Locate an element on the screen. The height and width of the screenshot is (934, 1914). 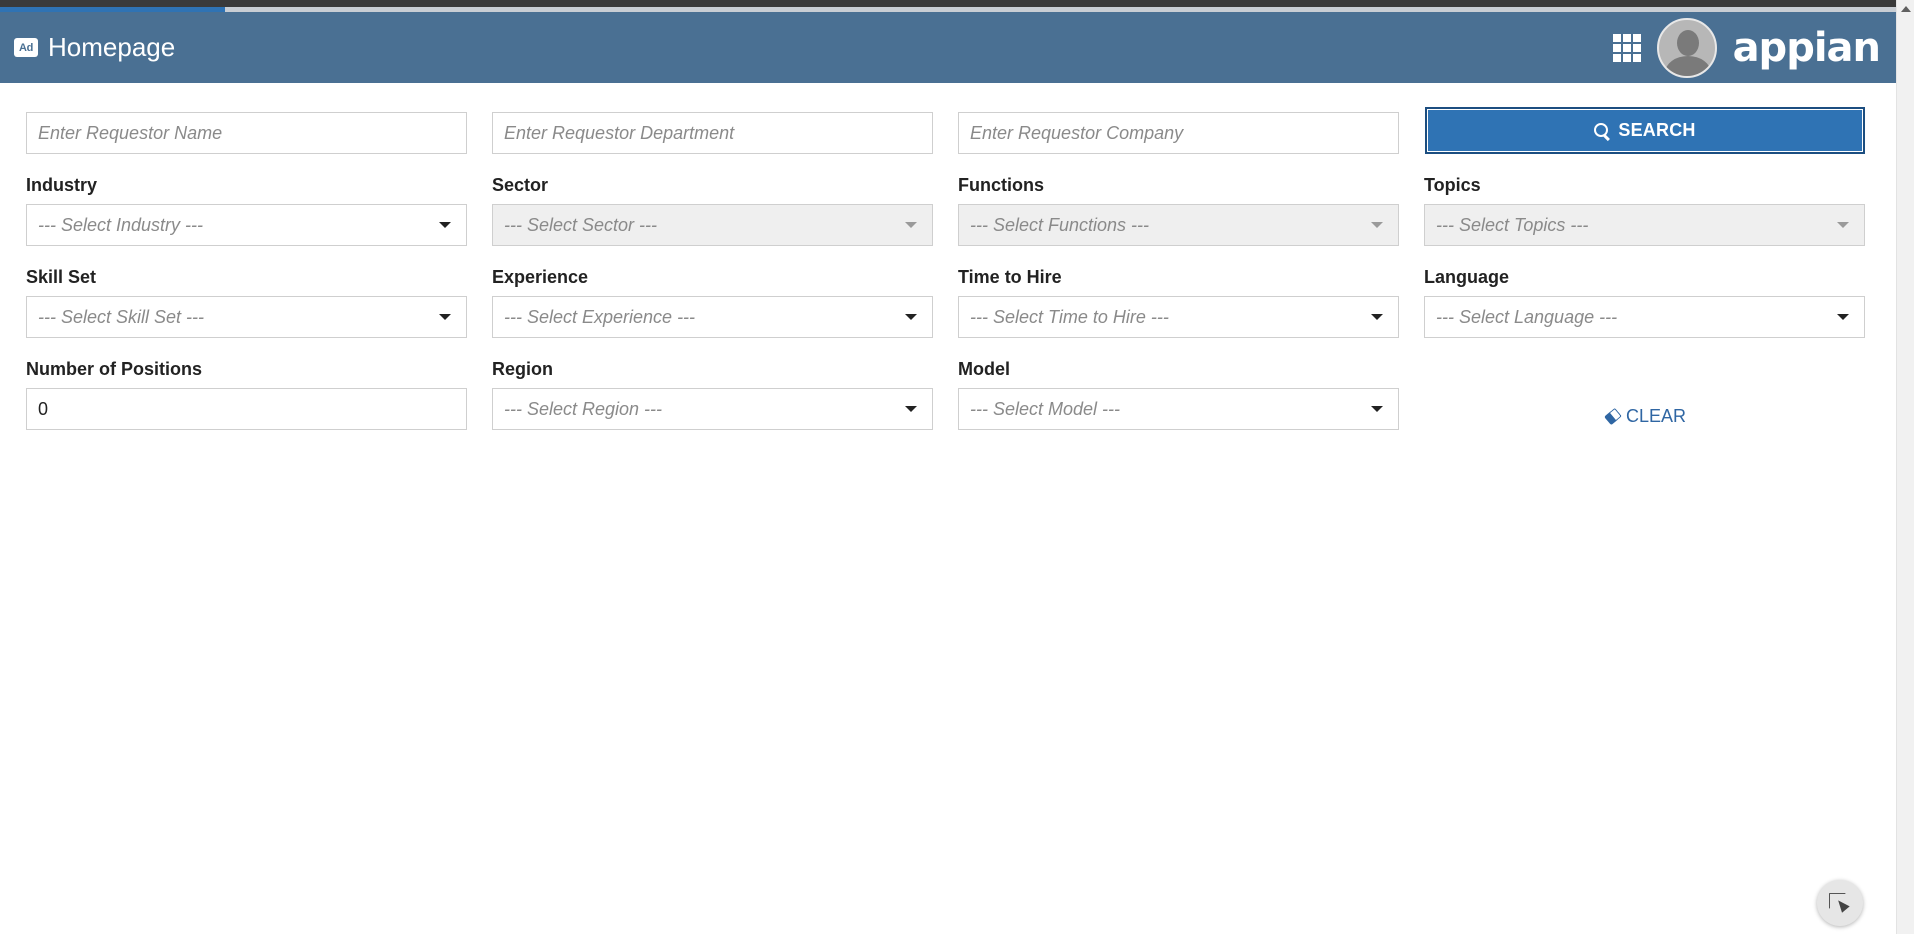
requestor-department-input: Enter Requestor Department is located at coordinates (712, 133).